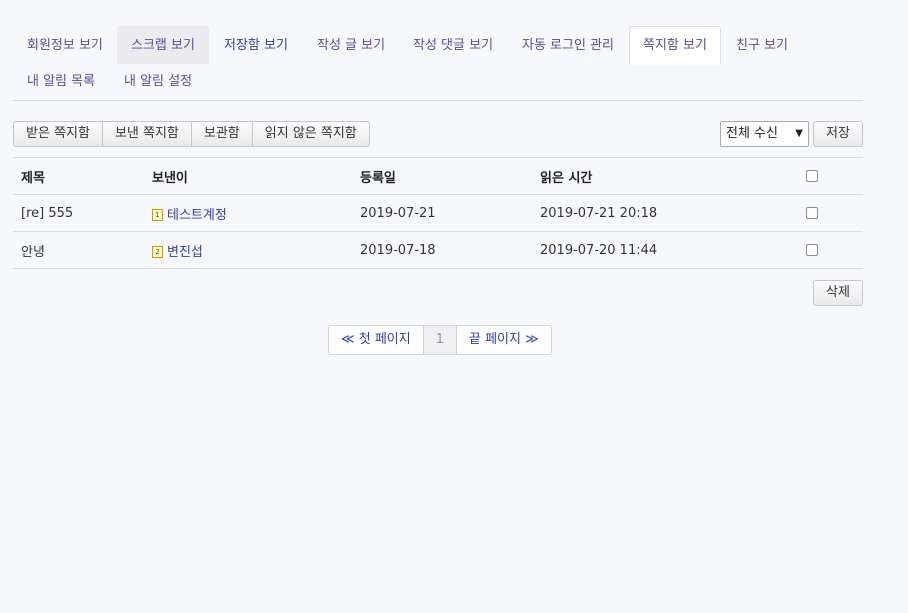 The width and height of the screenshot is (908, 613). What do you see at coordinates (147, 134) in the screenshot?
I see `sent-messages-button: 보낸 쪽지함` at bounding box center [147, 134].